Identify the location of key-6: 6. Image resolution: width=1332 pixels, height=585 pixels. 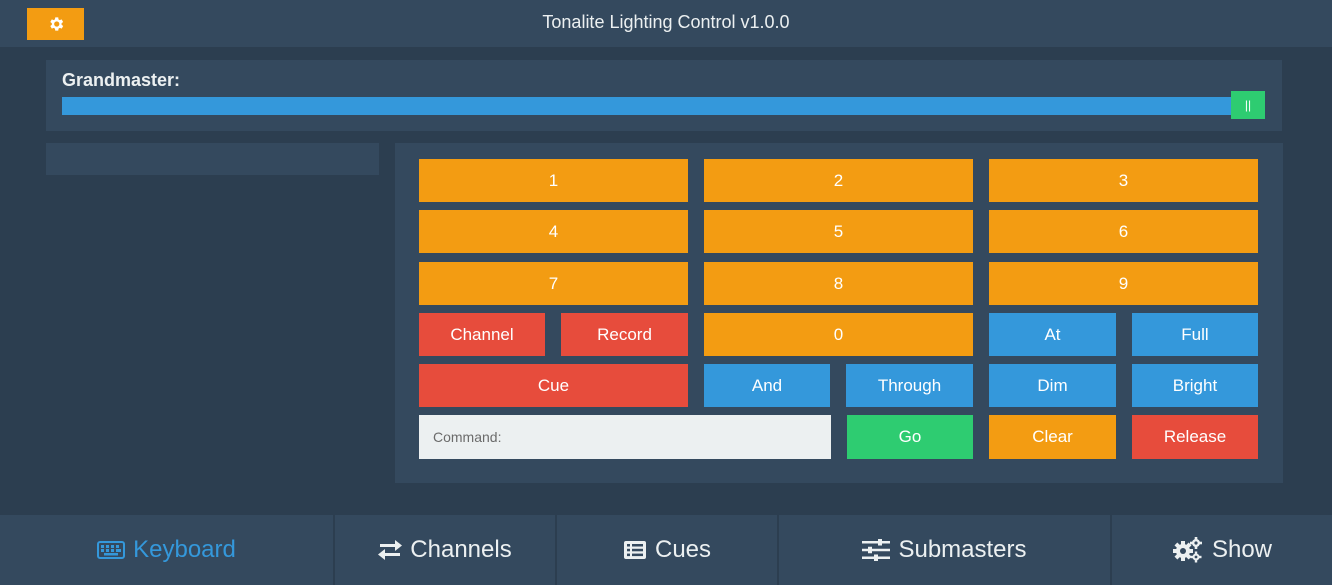
(1123, 231).